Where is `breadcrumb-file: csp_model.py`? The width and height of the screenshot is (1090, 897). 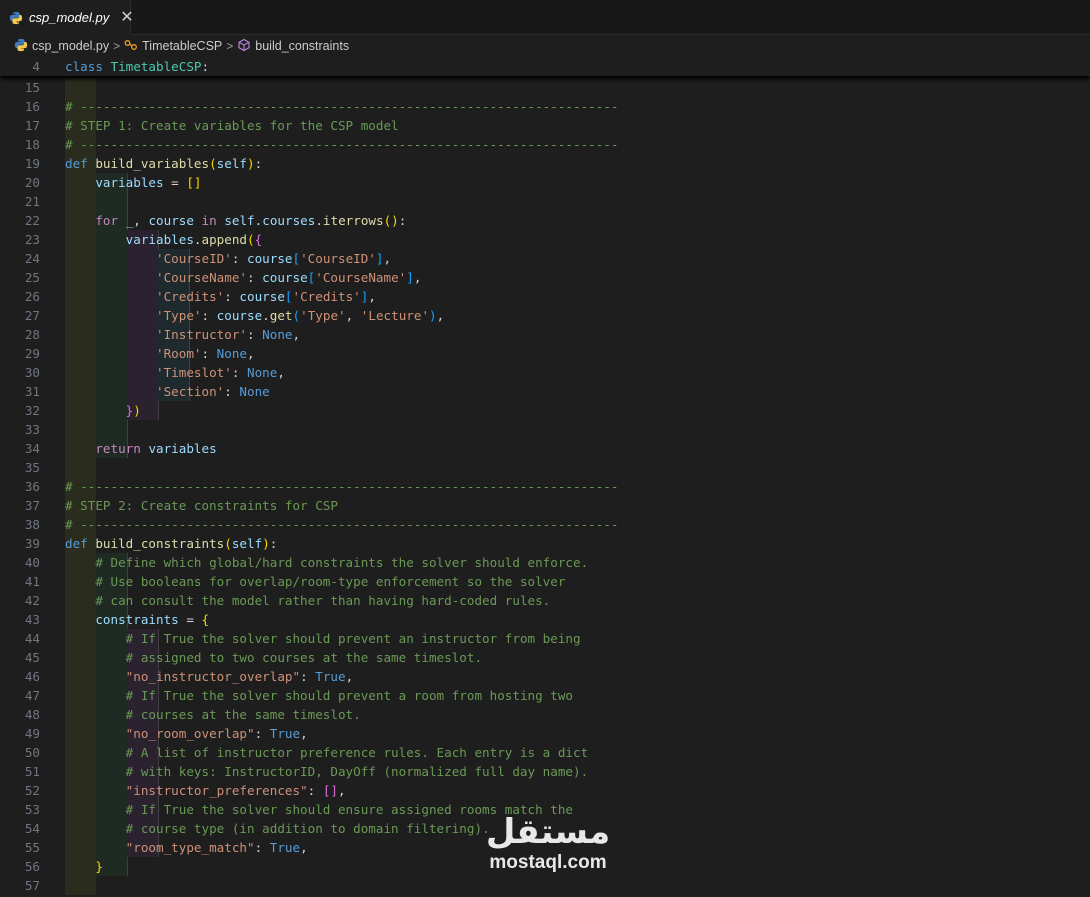
breadcrumb-file: csp_model.py is located at coordinates (61, 46).